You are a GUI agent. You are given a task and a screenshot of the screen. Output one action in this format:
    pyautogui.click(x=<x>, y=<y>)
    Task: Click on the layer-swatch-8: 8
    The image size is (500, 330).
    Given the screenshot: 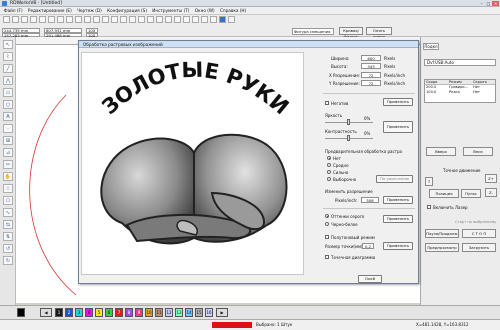 What is the action you would take?
    pyautogui.click(x=129, y=312)
    